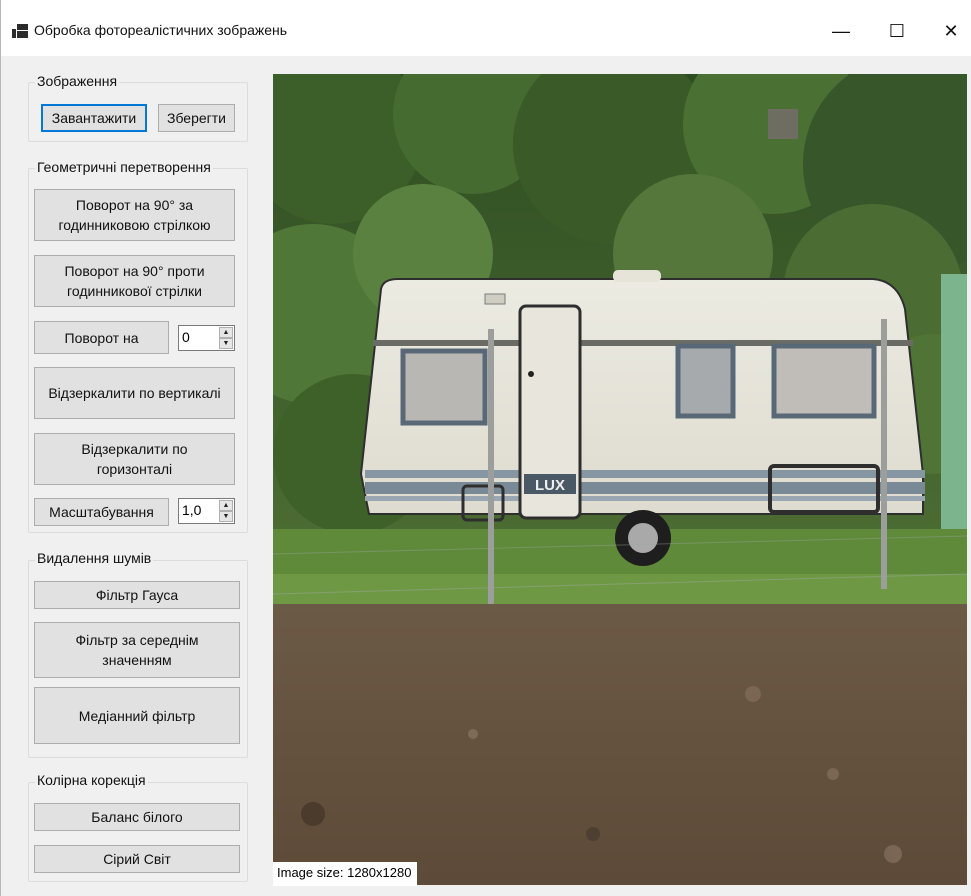 The width and height of the screenshot is (971, 896). What do you see at coordinates (20, 31) in the screenshot?
I see `app-icon` at bounding box center [20, 31].